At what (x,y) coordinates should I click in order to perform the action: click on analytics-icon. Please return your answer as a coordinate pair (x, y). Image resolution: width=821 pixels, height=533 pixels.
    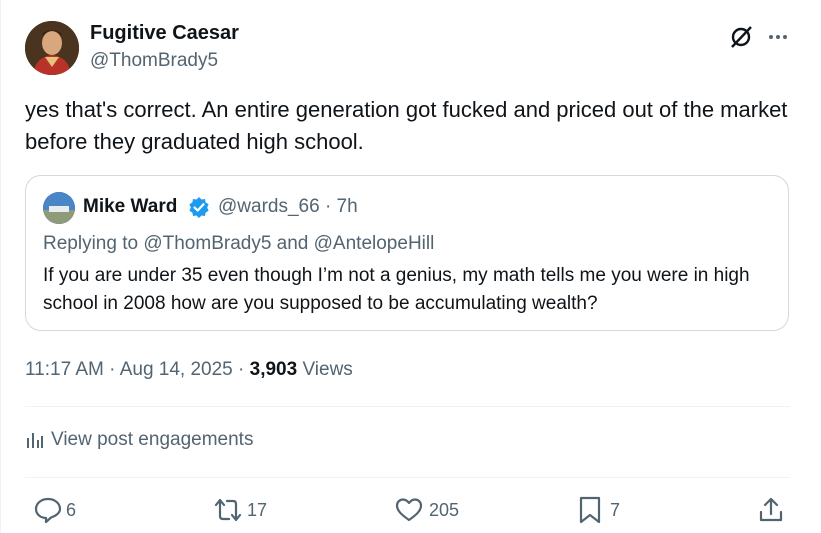
    Looking at the image, I should click on (35, 440).